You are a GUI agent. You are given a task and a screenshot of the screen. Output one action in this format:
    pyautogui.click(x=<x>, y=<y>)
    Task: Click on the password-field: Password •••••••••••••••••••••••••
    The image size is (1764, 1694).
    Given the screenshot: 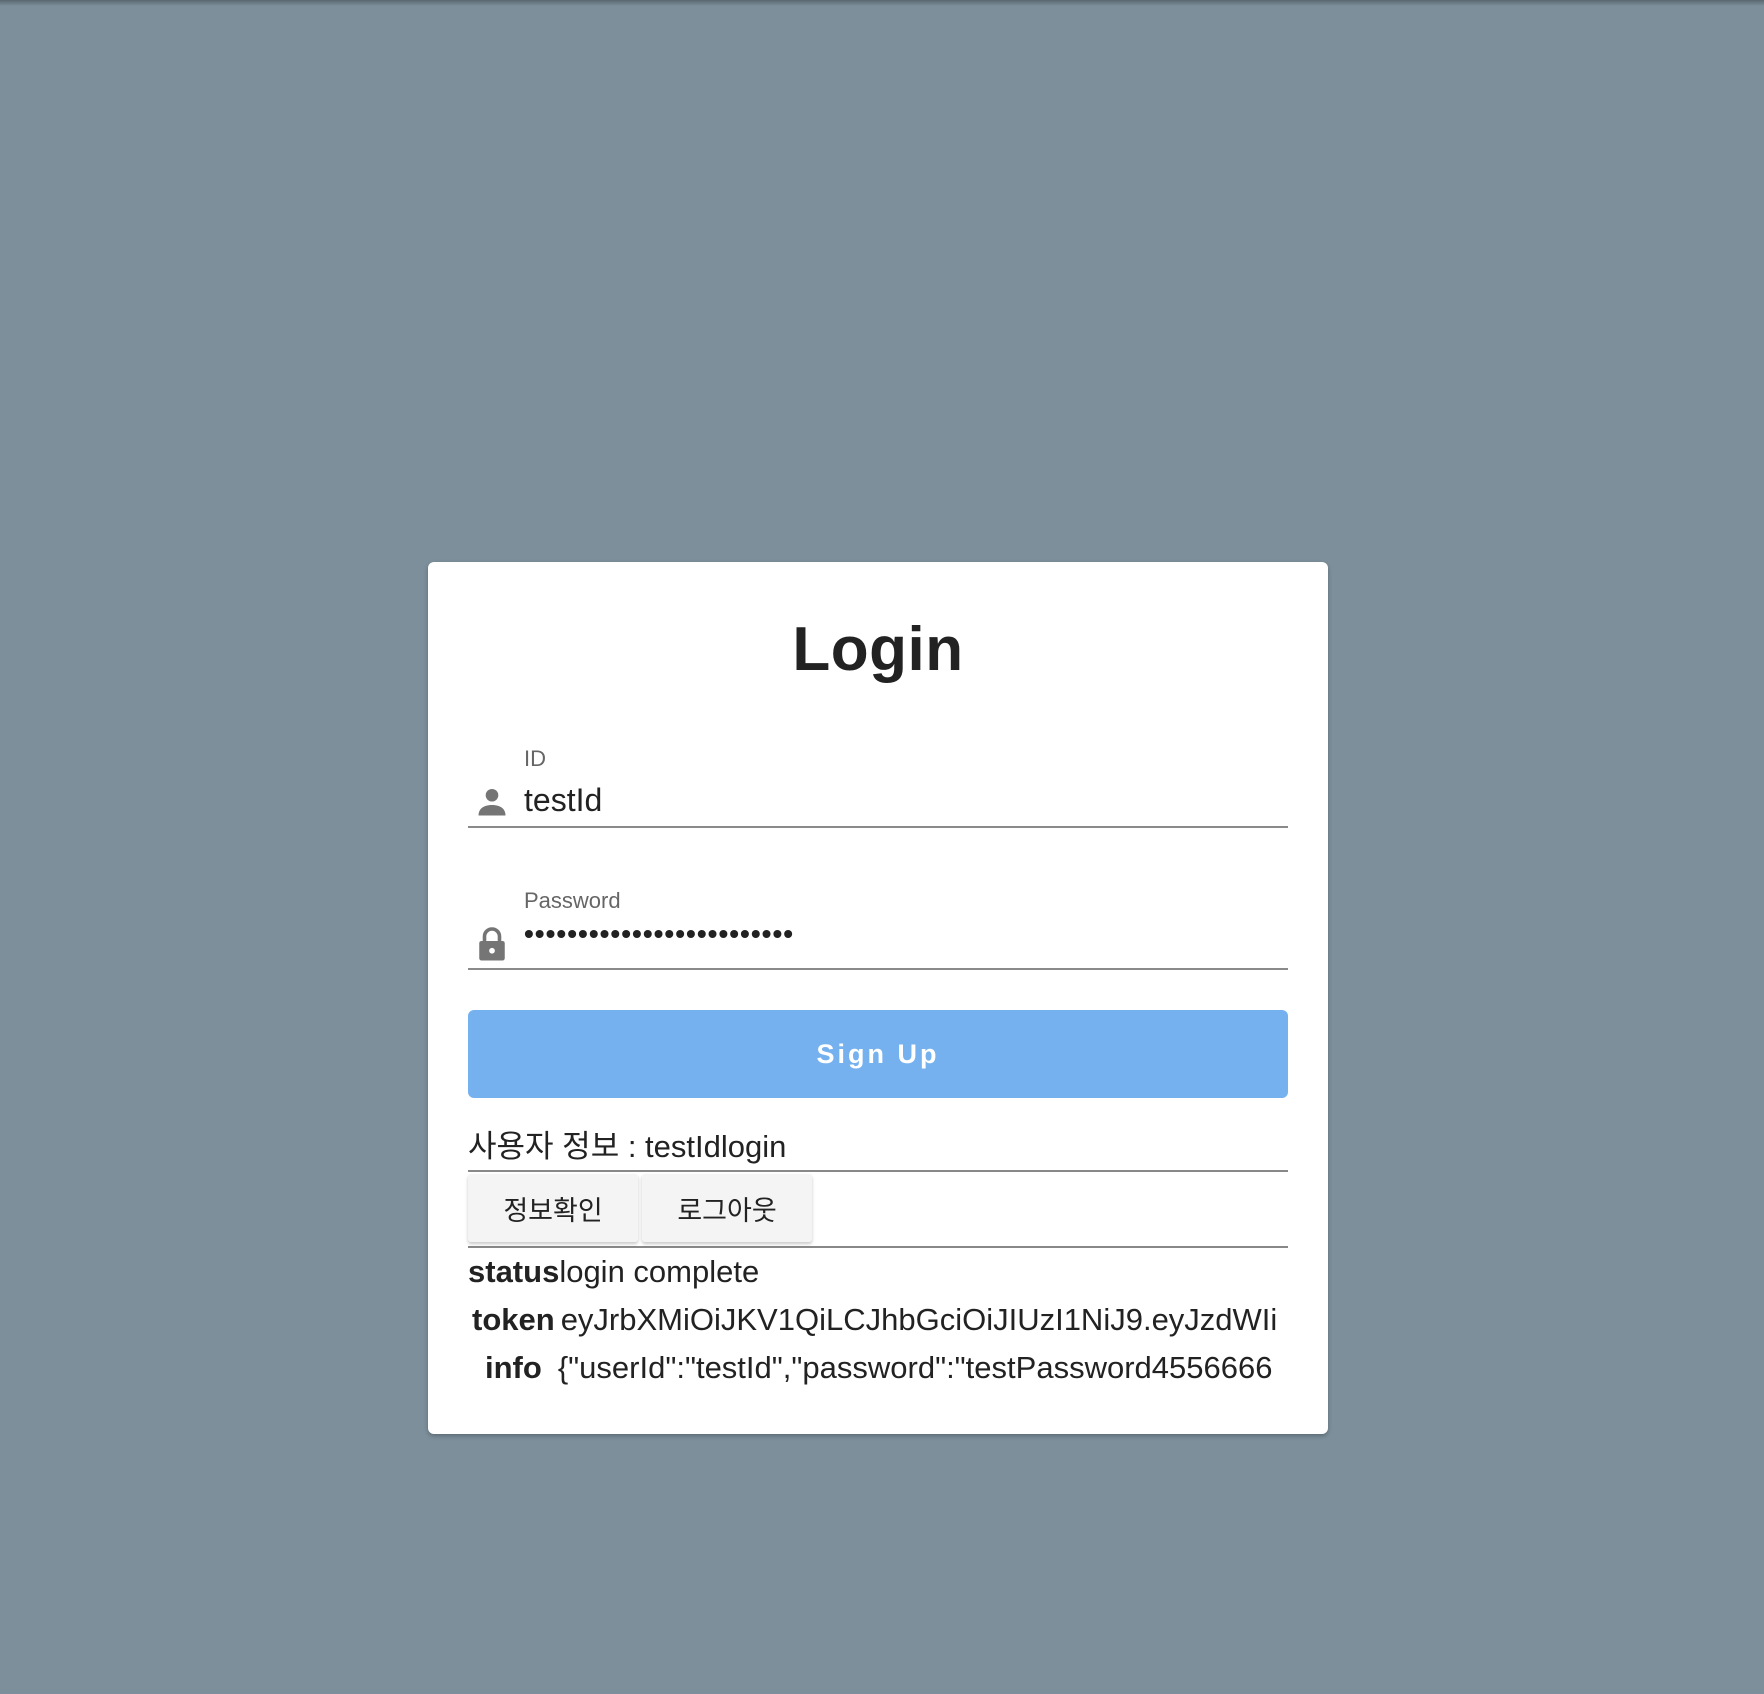 What is the action you would take?
    pyautogui.click(x=878, y=914)
    